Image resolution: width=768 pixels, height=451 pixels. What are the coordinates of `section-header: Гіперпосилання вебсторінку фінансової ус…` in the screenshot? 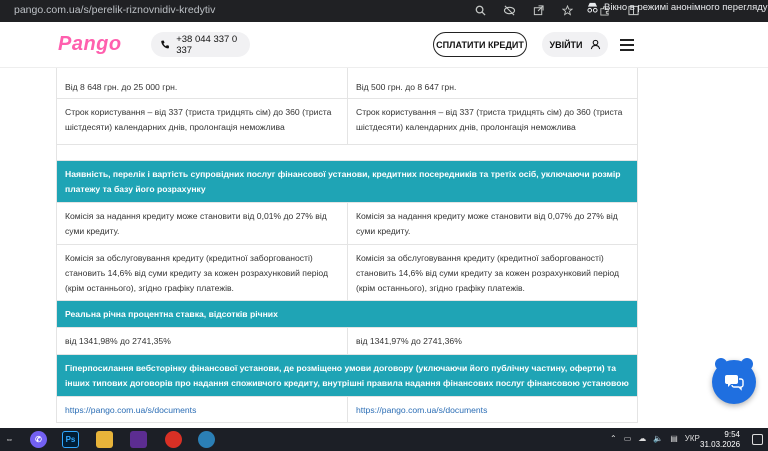 It's located at (347, 376).